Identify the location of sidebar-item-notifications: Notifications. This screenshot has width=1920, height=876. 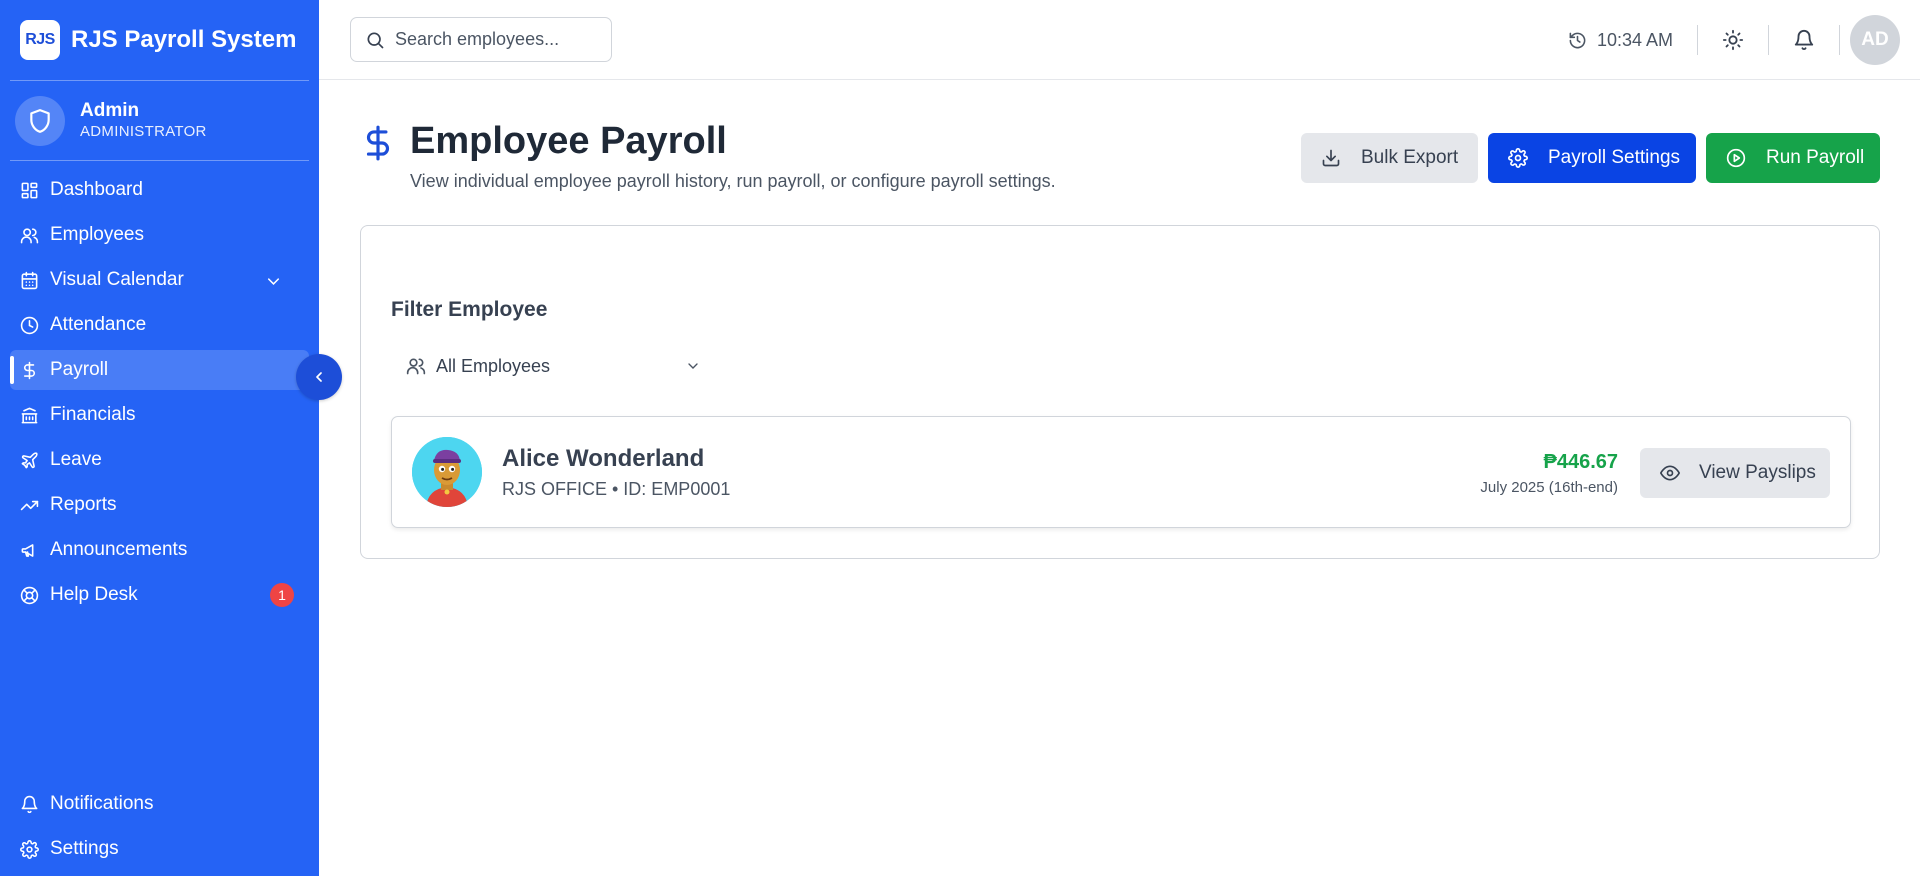
(159, 804).